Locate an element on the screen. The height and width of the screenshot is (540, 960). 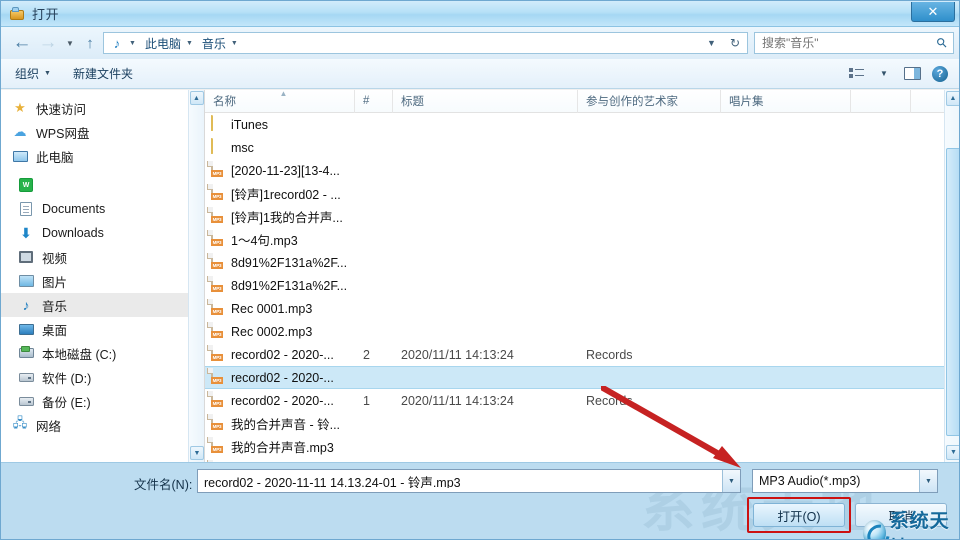
filetype-dropdown-button: ▼ is located at coordinates (928, 481).